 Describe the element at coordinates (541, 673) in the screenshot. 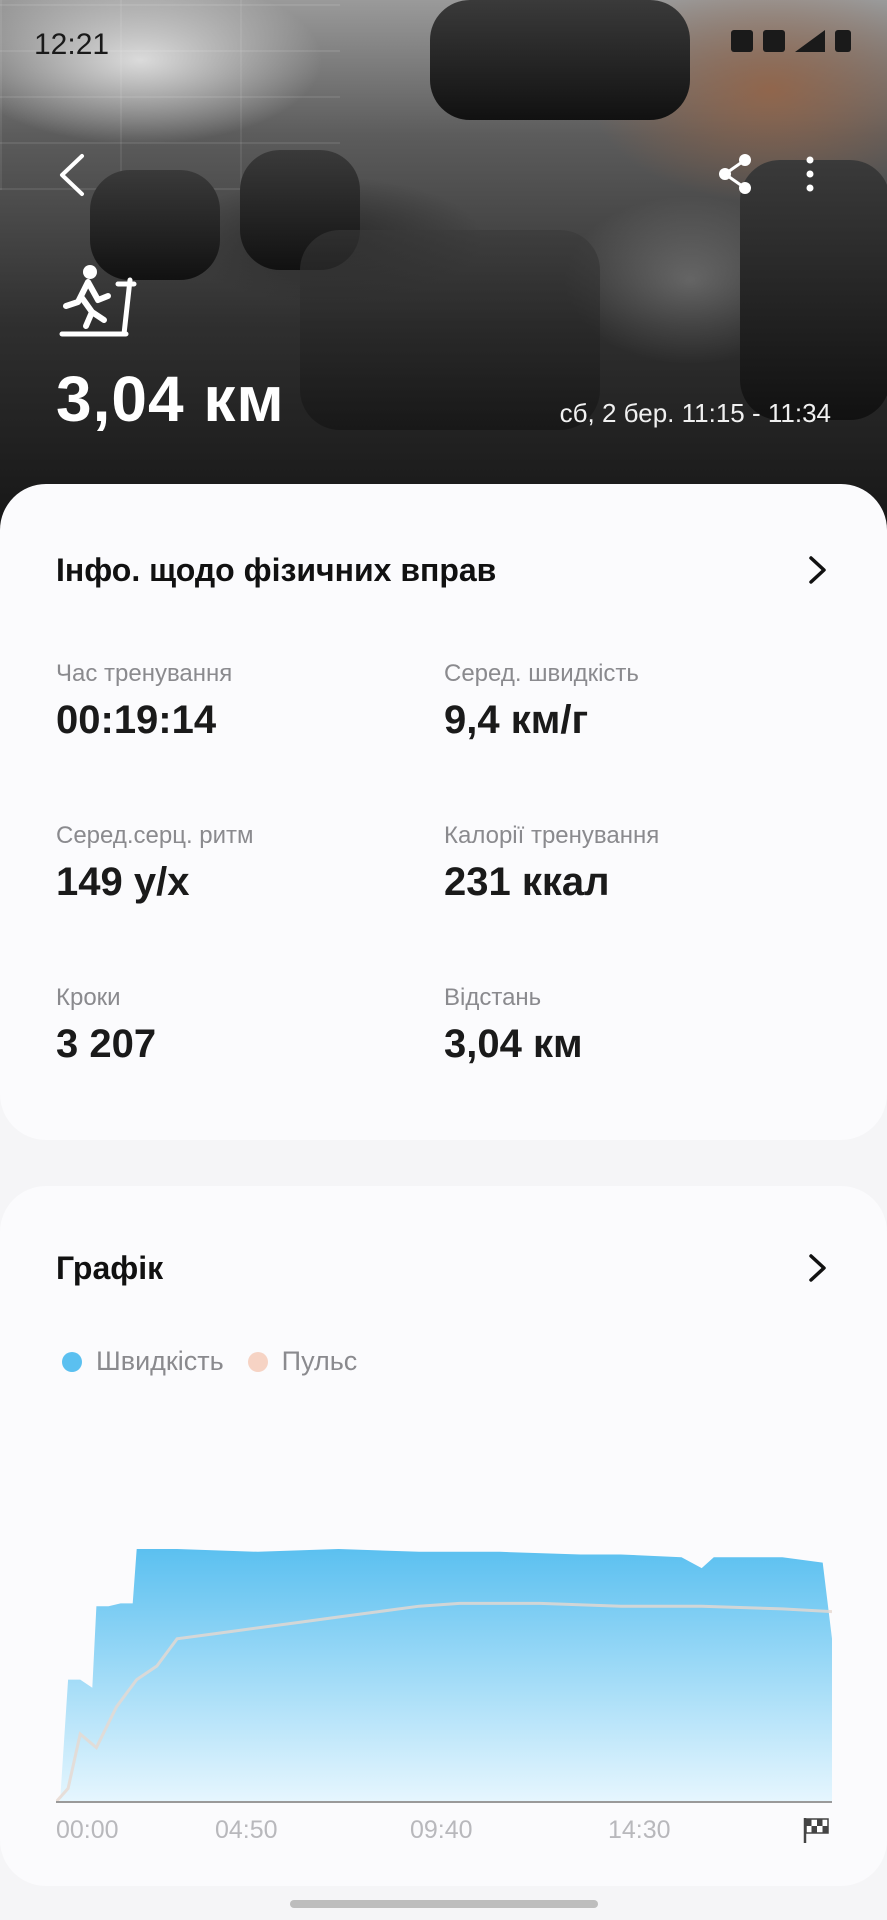

I see `metric-label-avg-speed: Серед. швидкість` at that location.